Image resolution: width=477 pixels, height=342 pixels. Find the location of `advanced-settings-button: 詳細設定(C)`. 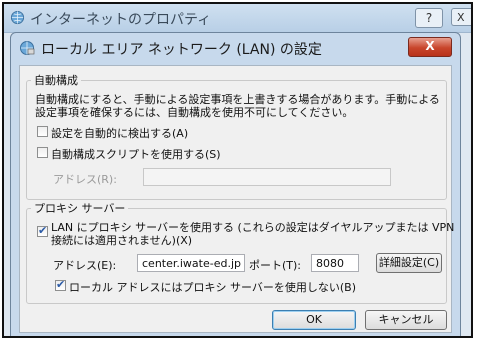

advanced-settings-button: 詳細設定(C) is located at coordinates (409, 263).